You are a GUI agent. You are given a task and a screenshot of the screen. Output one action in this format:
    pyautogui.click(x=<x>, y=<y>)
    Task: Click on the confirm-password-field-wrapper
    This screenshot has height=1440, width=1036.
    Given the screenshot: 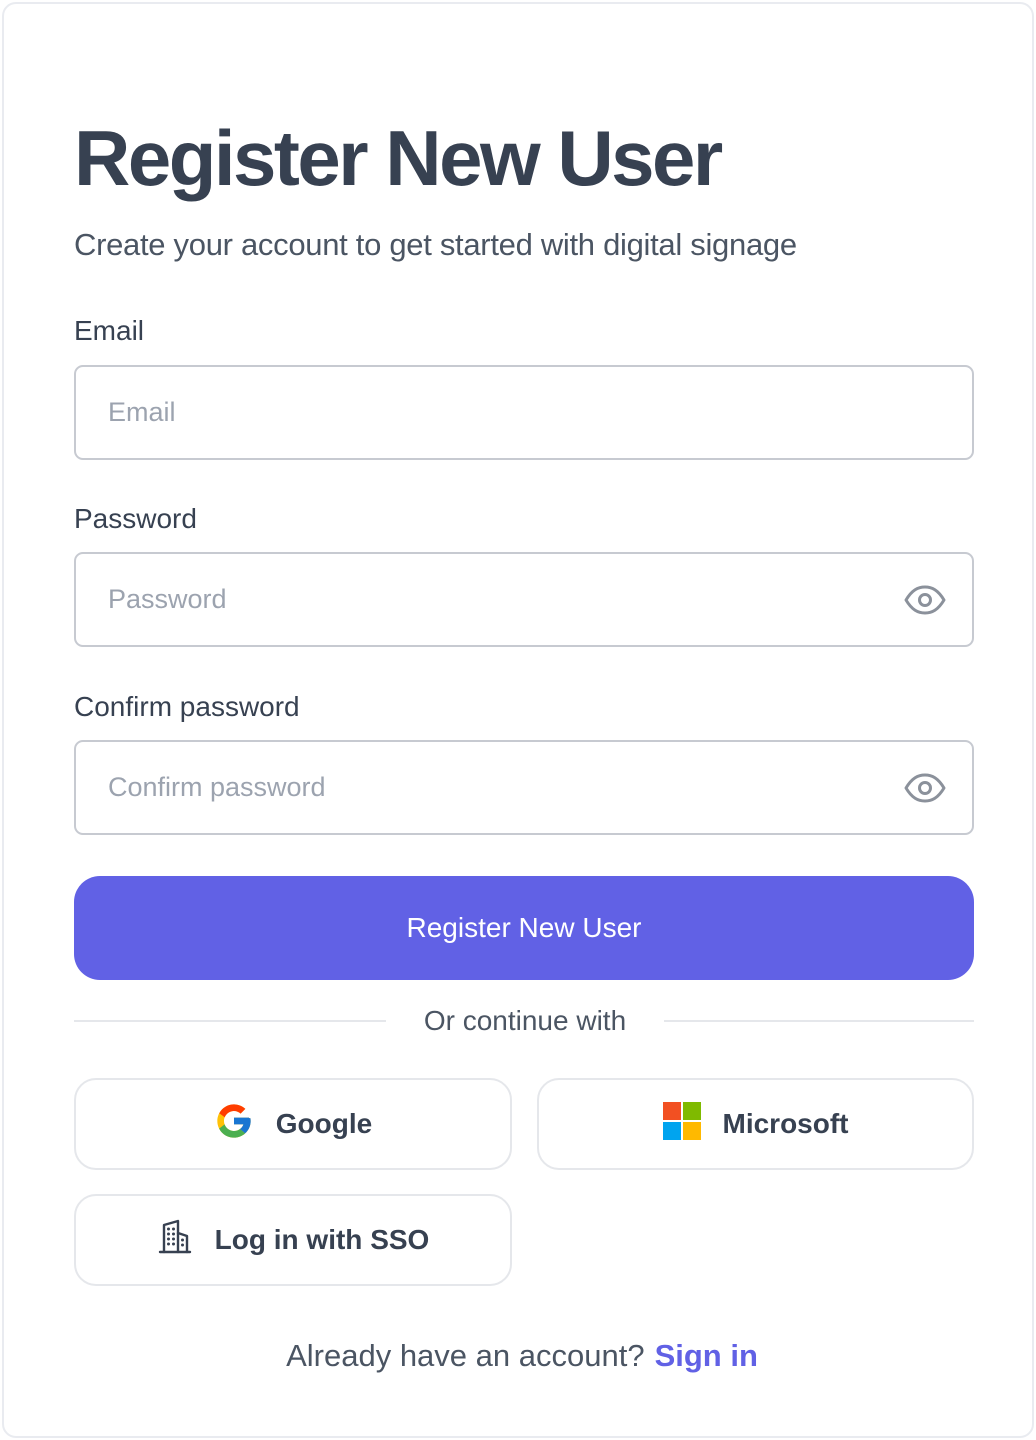 What is the action you would take?
    pyautogui.click(x=524, y=787)
    